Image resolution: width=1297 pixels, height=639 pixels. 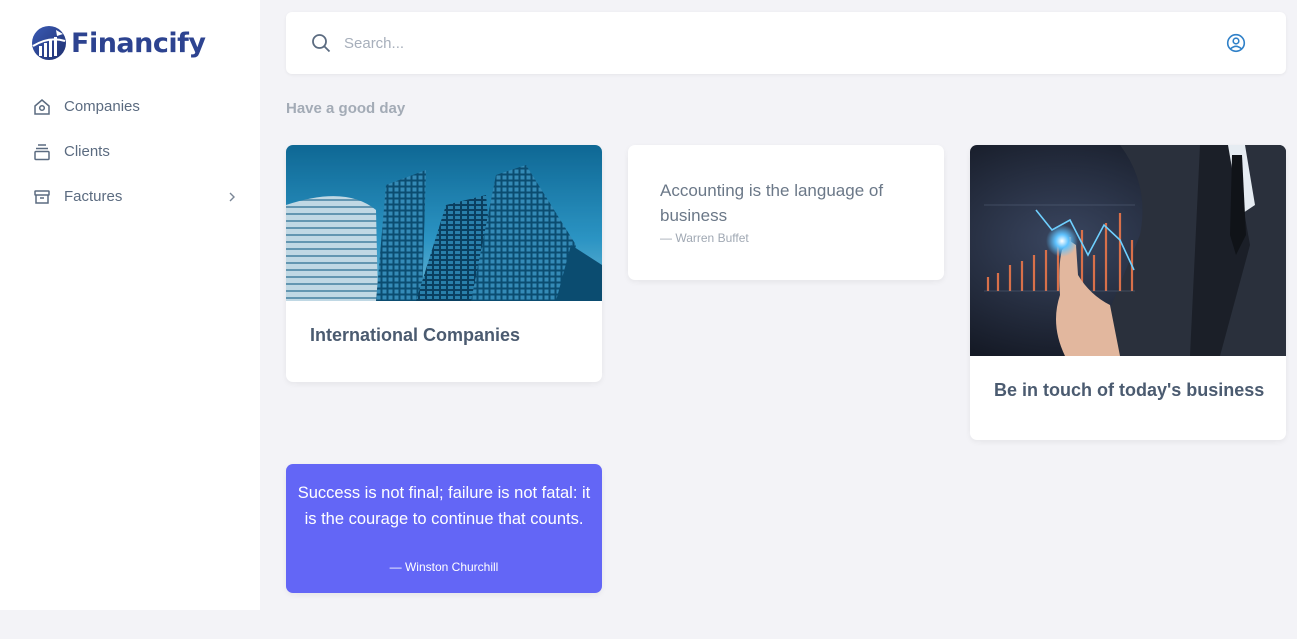 What do you see at coordinates (444, 567) in the screenshot?
I see `quote-author: — Winston Churchill` at bounding box center [444, 567].